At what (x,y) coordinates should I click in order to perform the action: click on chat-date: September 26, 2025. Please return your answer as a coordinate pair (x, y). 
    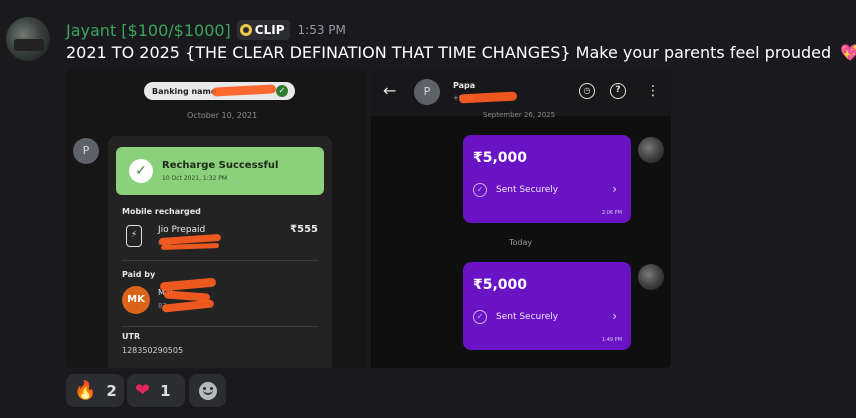
    Looking at the image, I should click on (519, 115).